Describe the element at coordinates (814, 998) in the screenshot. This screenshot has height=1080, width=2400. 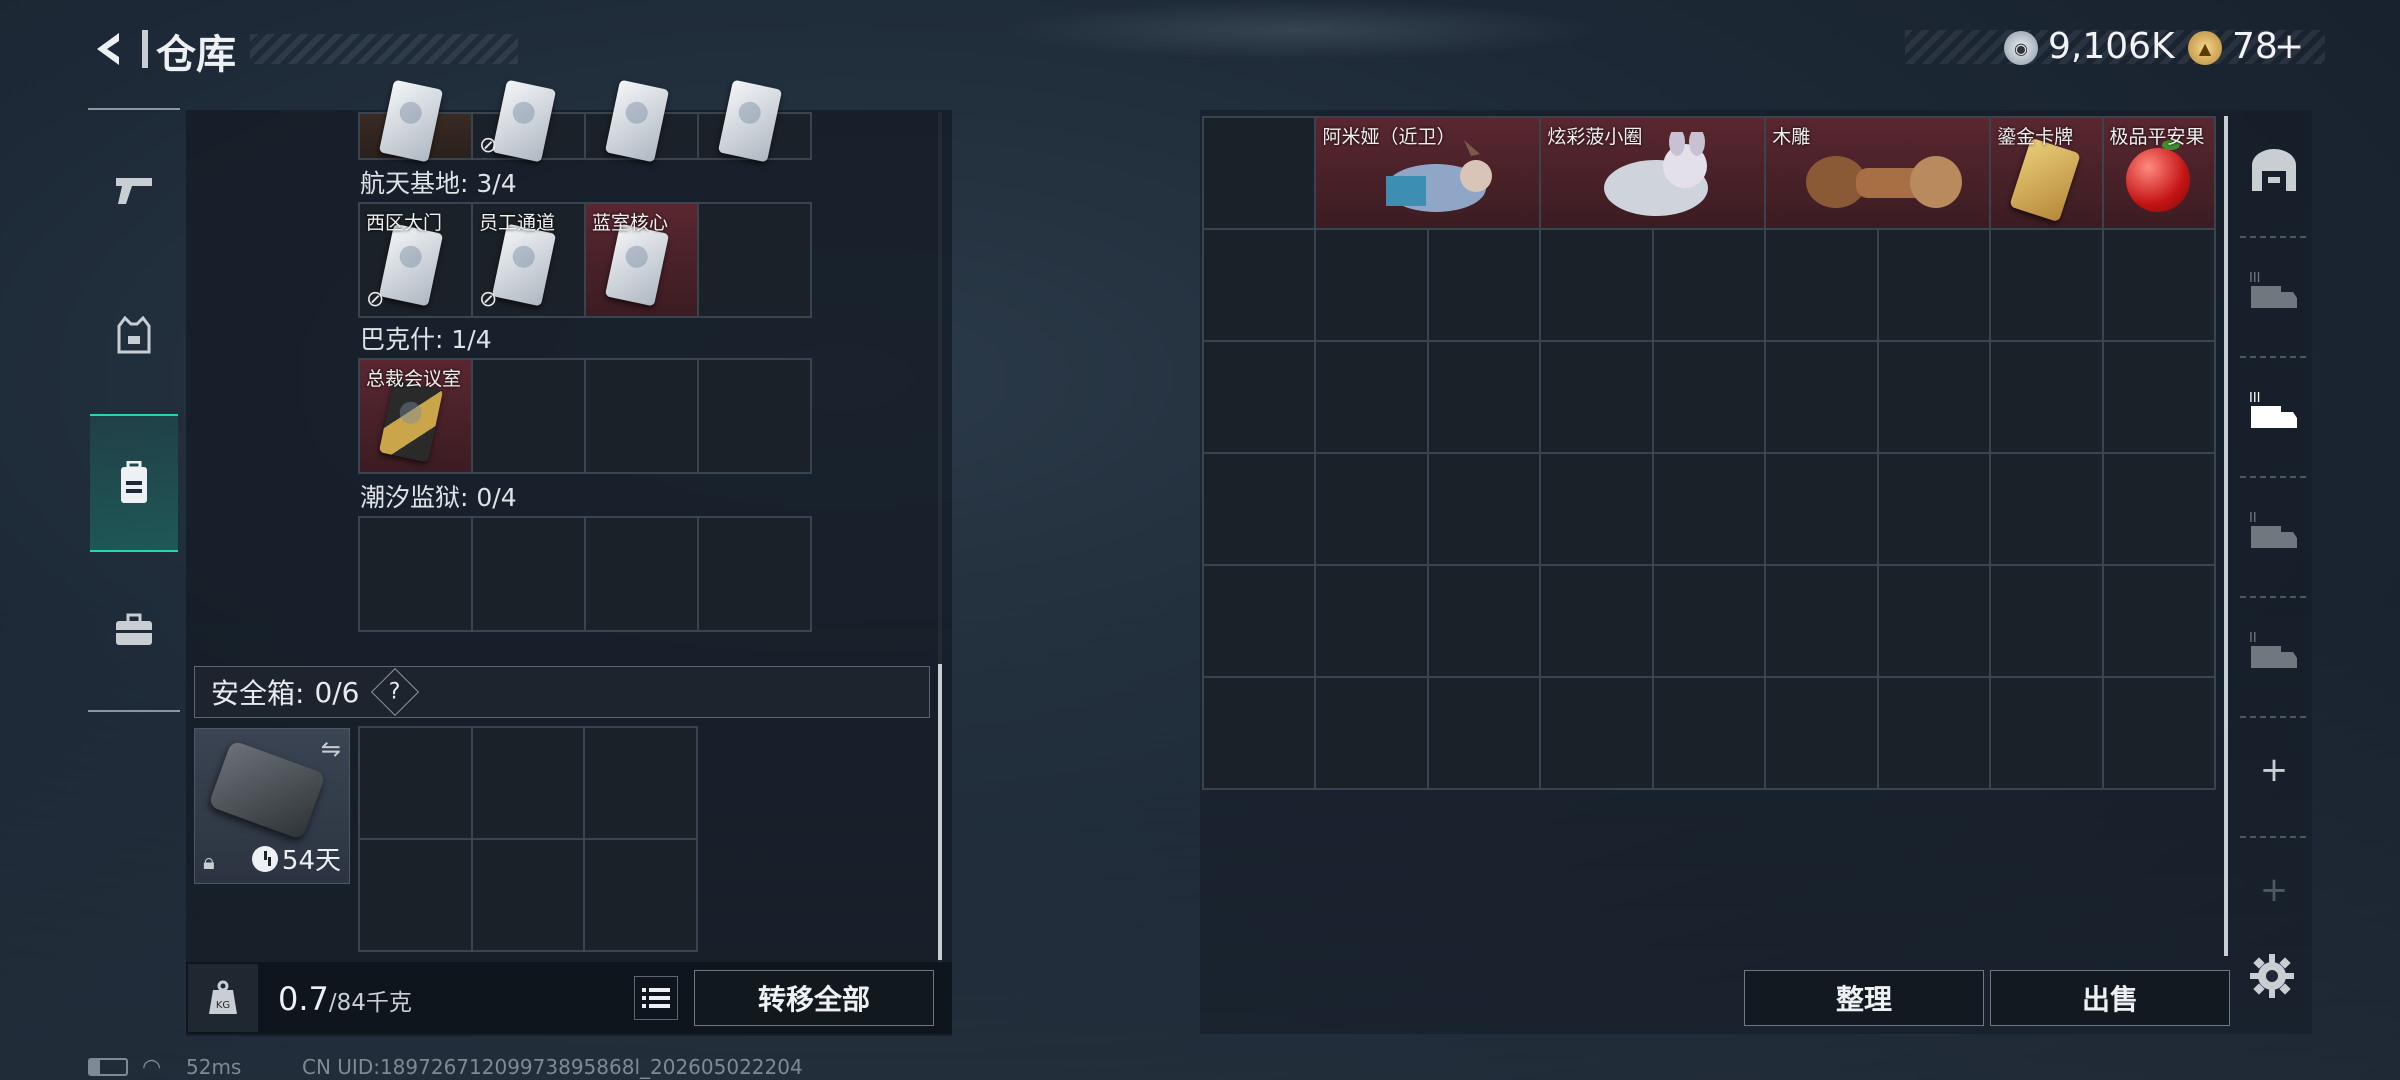
I see `transfer-all-button: 转移全部` at that location.